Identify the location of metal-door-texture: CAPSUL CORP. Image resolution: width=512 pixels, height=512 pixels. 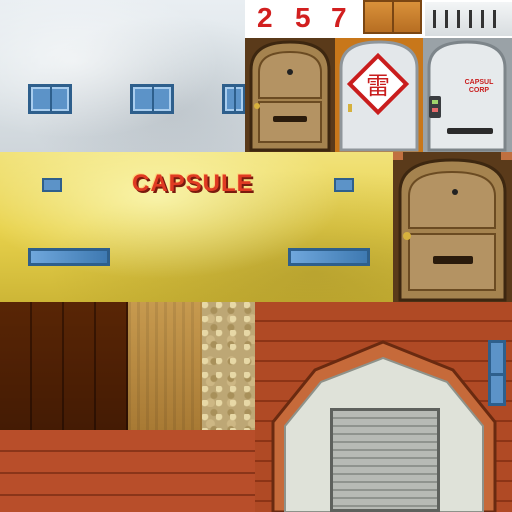
(467, 95).